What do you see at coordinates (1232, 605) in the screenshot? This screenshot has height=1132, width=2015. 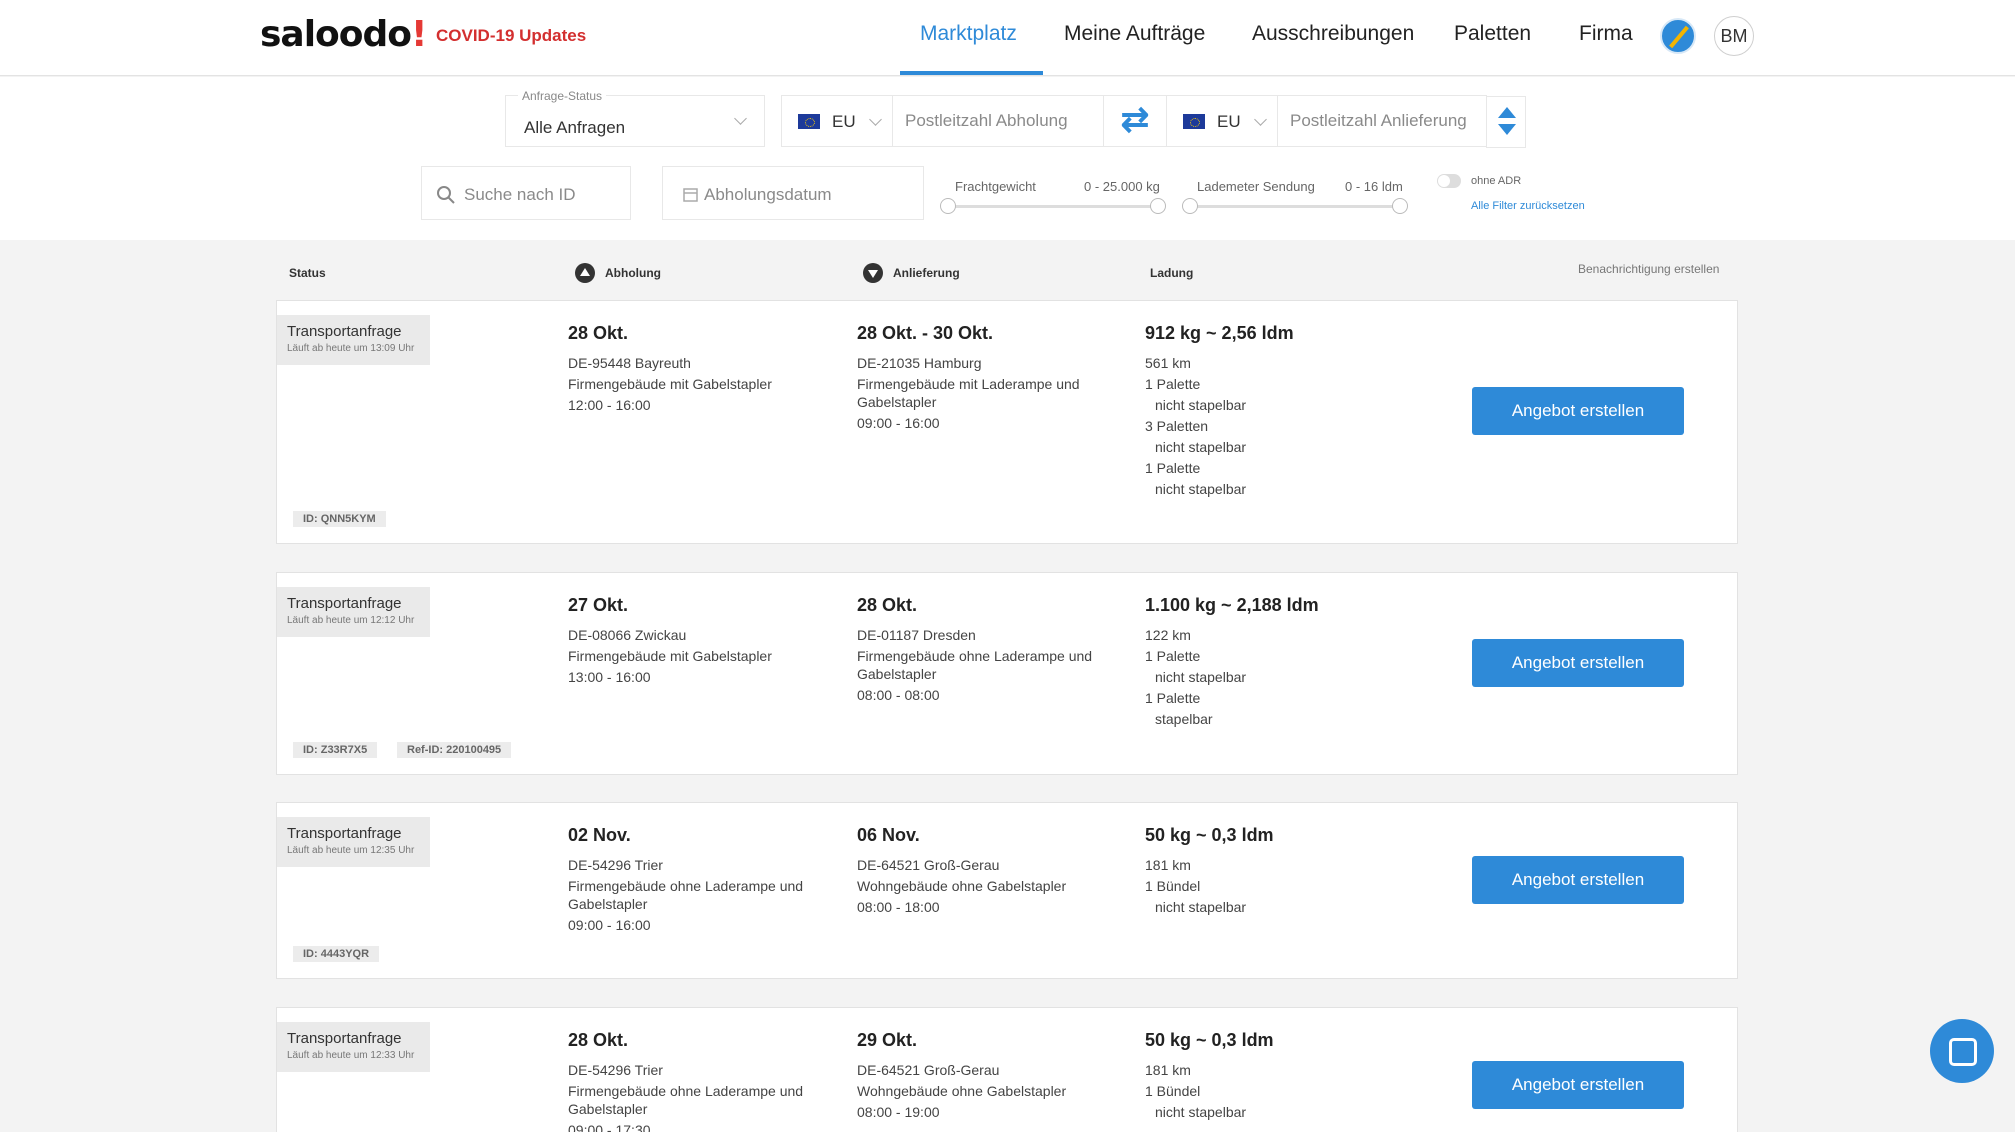 I see `load-summary: 1.100 kg ~ 2,188 ldm` at bounding box center [1232, 605].